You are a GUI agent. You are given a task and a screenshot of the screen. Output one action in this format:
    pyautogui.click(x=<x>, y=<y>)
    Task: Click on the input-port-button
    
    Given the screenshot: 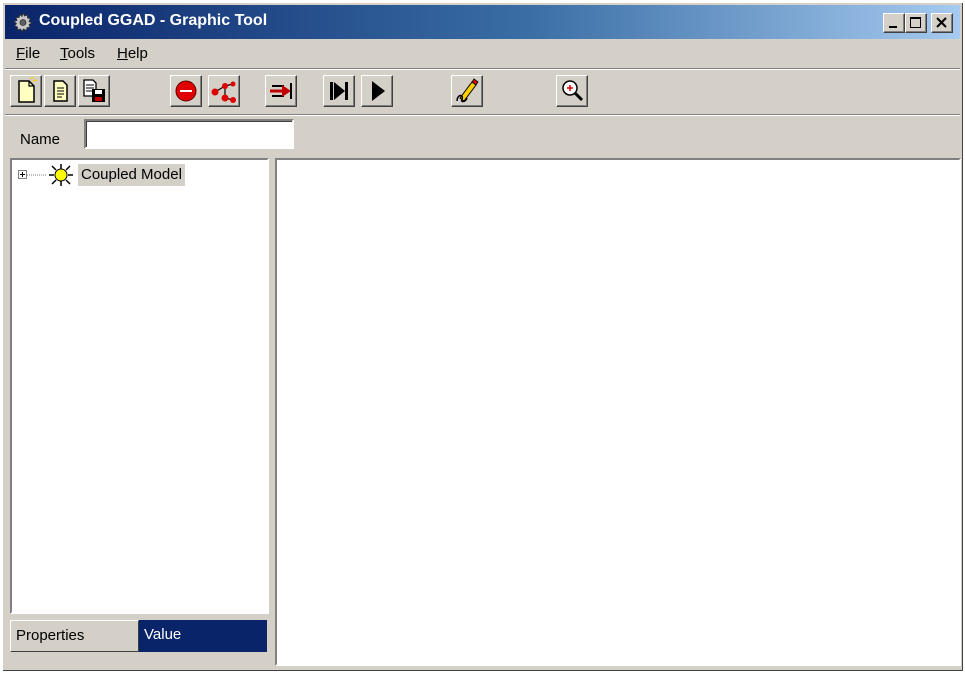 What is the action you would take?
    pyautogui.click(x=281, y=91)
    